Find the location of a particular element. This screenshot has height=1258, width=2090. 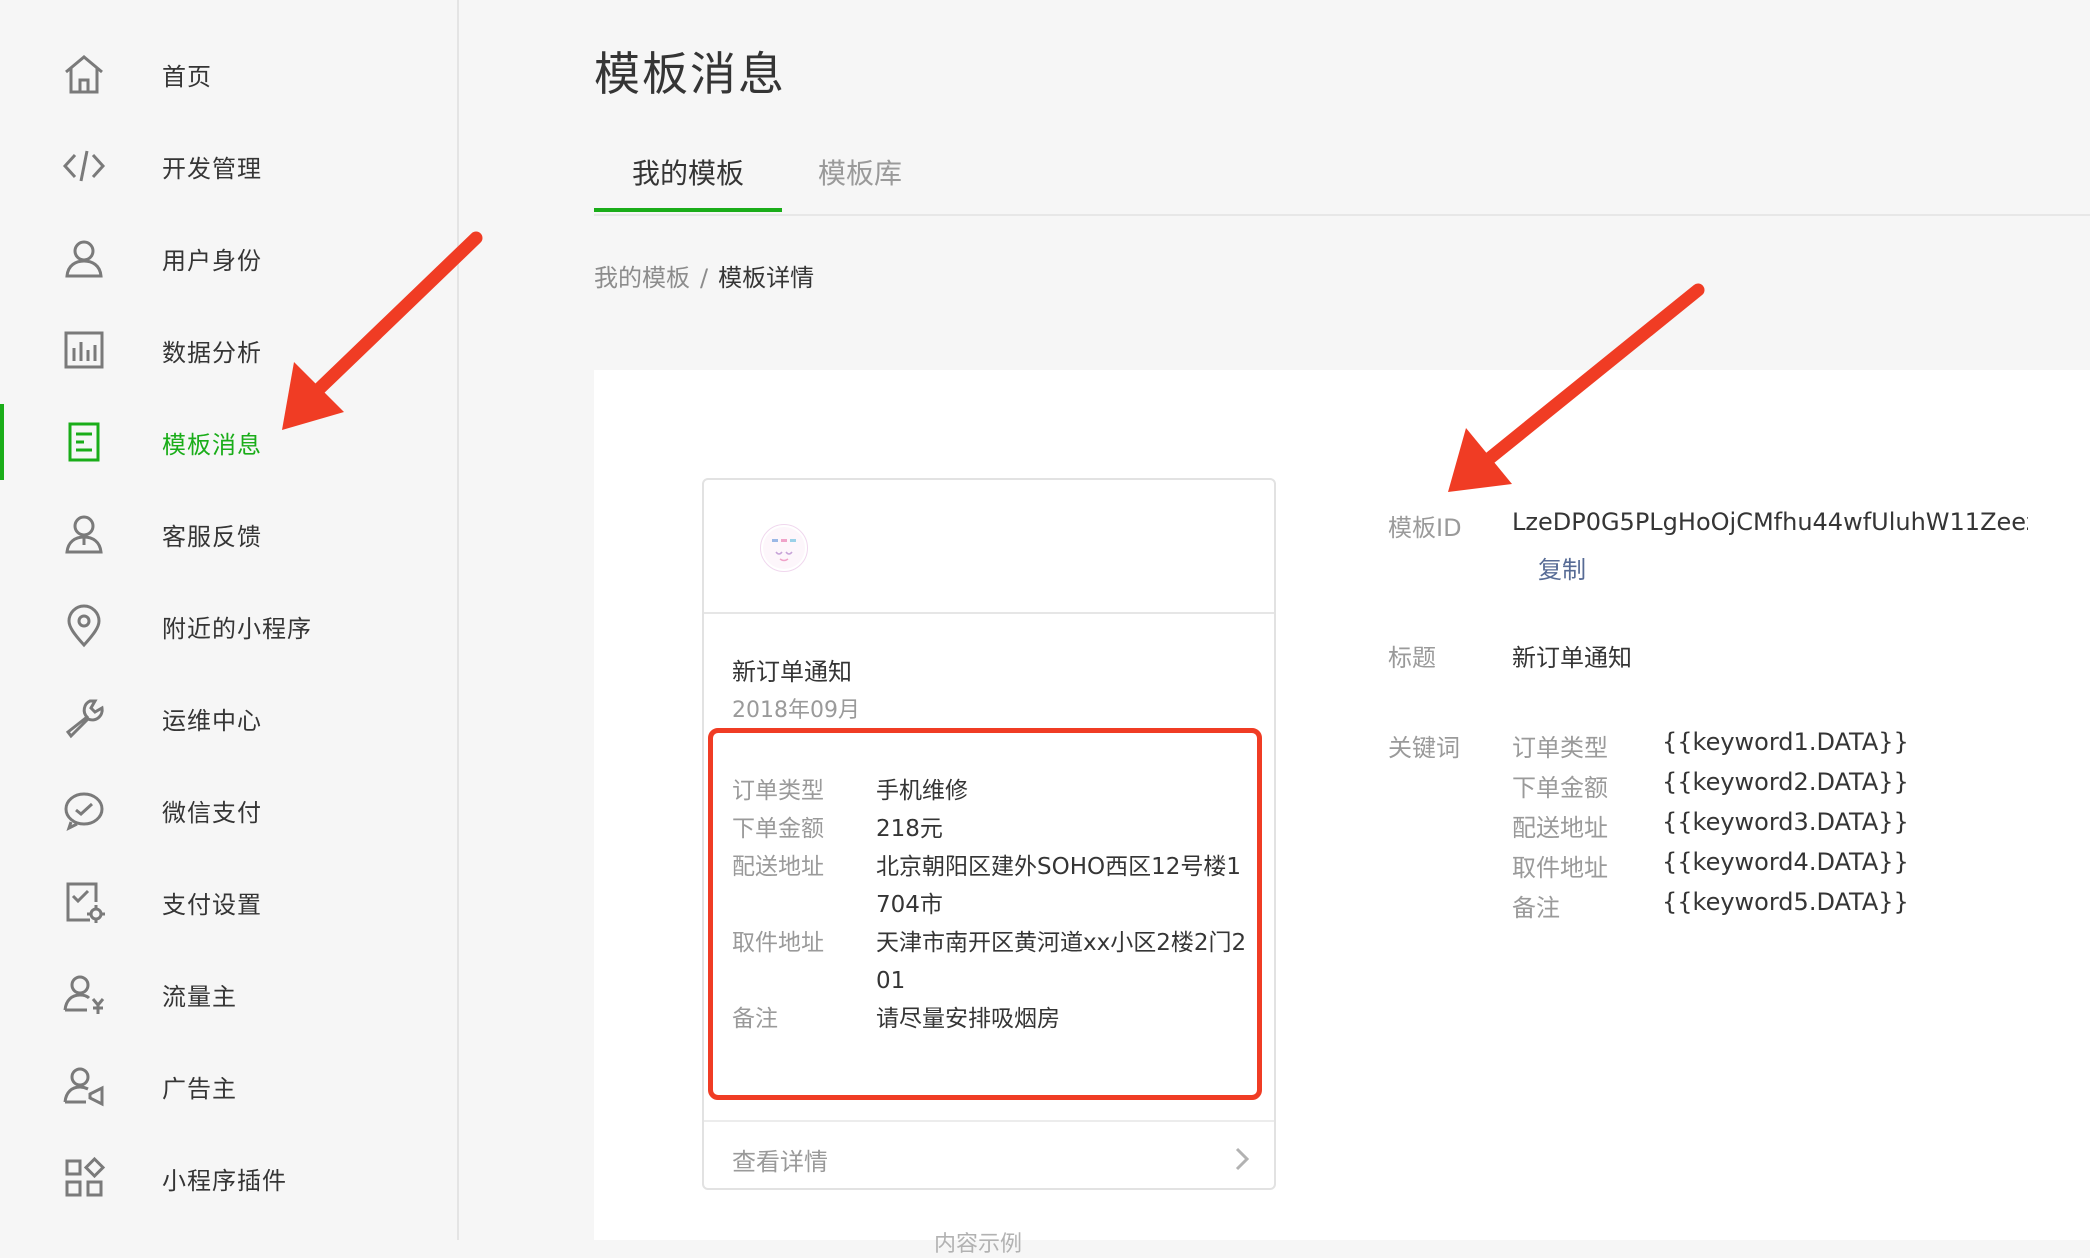

keyword-value: {{keyword5.DATA}} is located at coordinates (1785, 902).